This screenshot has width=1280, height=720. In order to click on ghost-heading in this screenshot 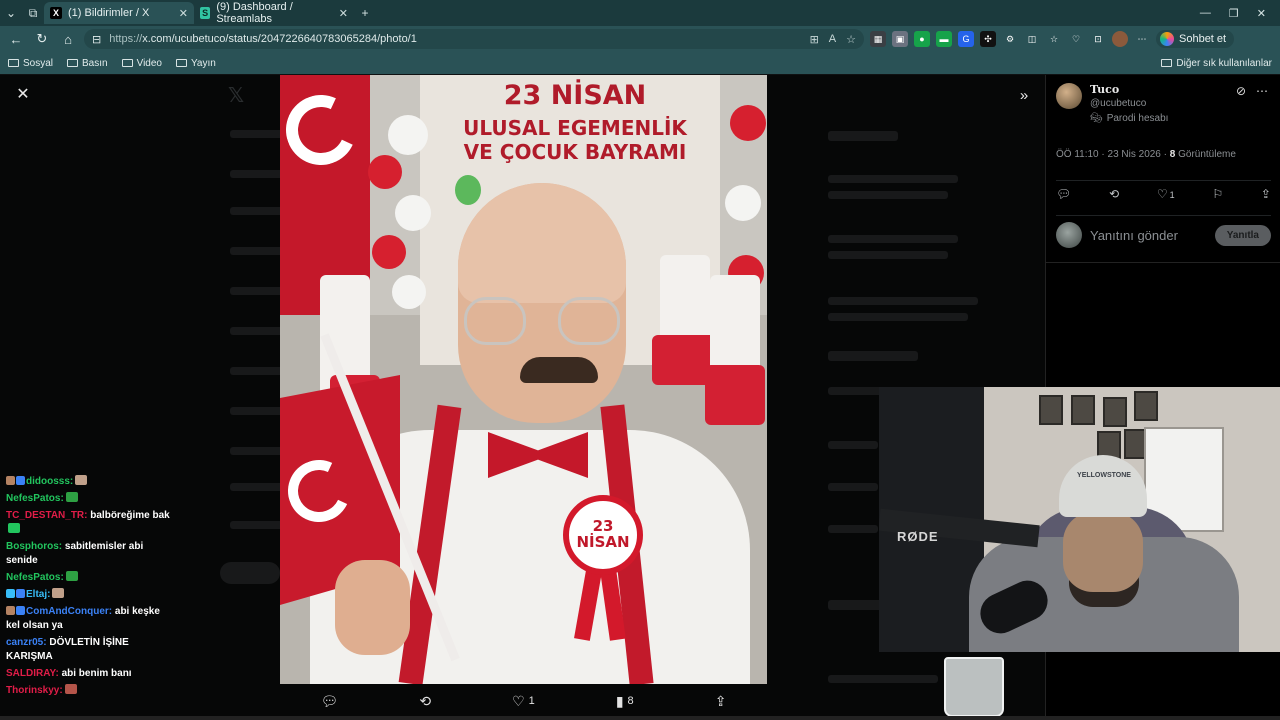, I will do `click(873, 356)`.